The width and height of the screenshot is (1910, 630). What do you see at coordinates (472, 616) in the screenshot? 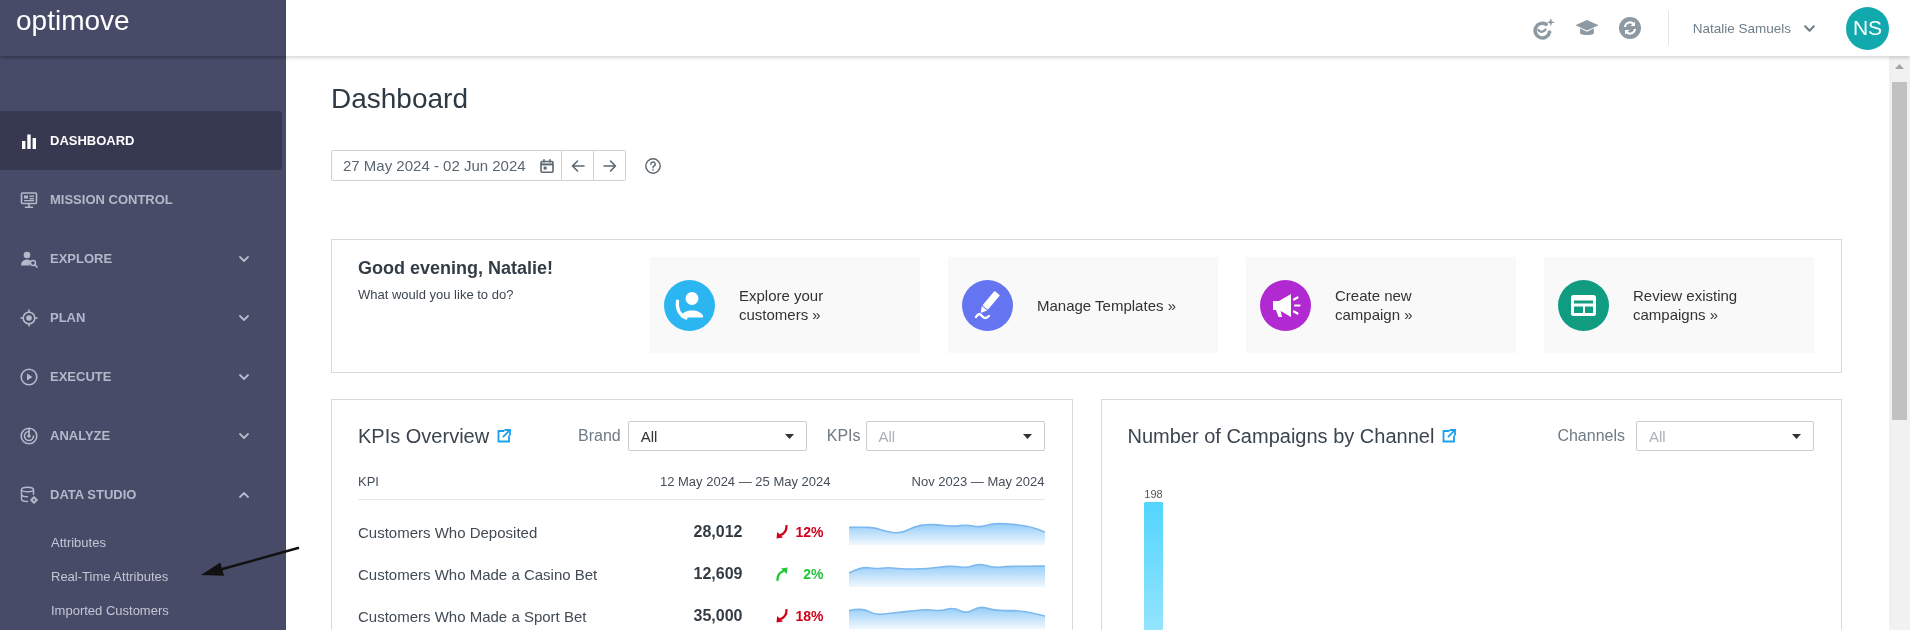
I see `kpi-name: Customers Who Made a Sport Bet` at bounding box center [472, 616].